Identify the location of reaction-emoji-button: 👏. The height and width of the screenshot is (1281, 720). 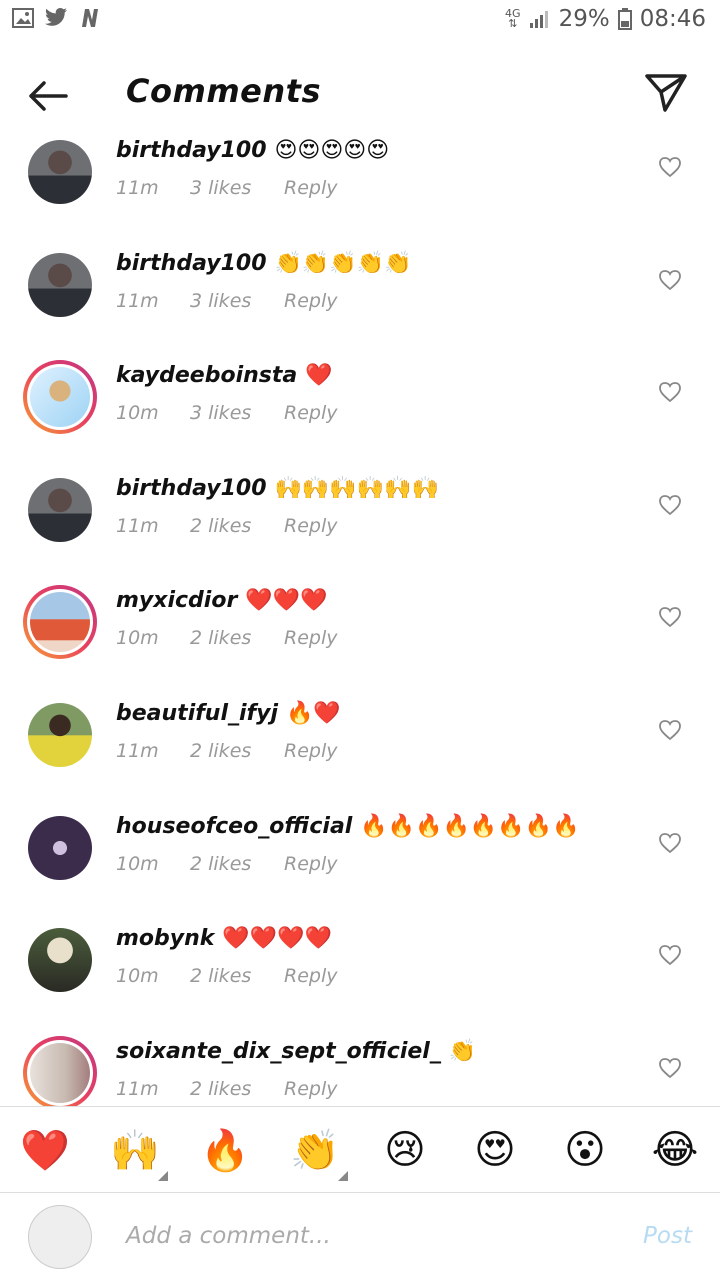
(315, 1150).